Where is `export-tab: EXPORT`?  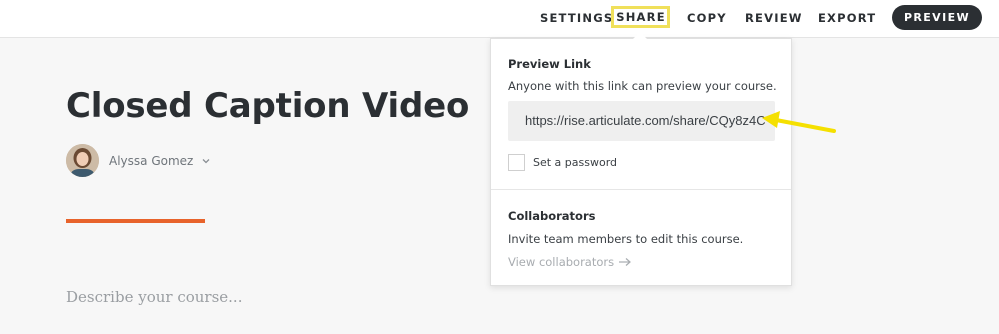 export-tab: EXPORT is located at coordinates (847, 18).